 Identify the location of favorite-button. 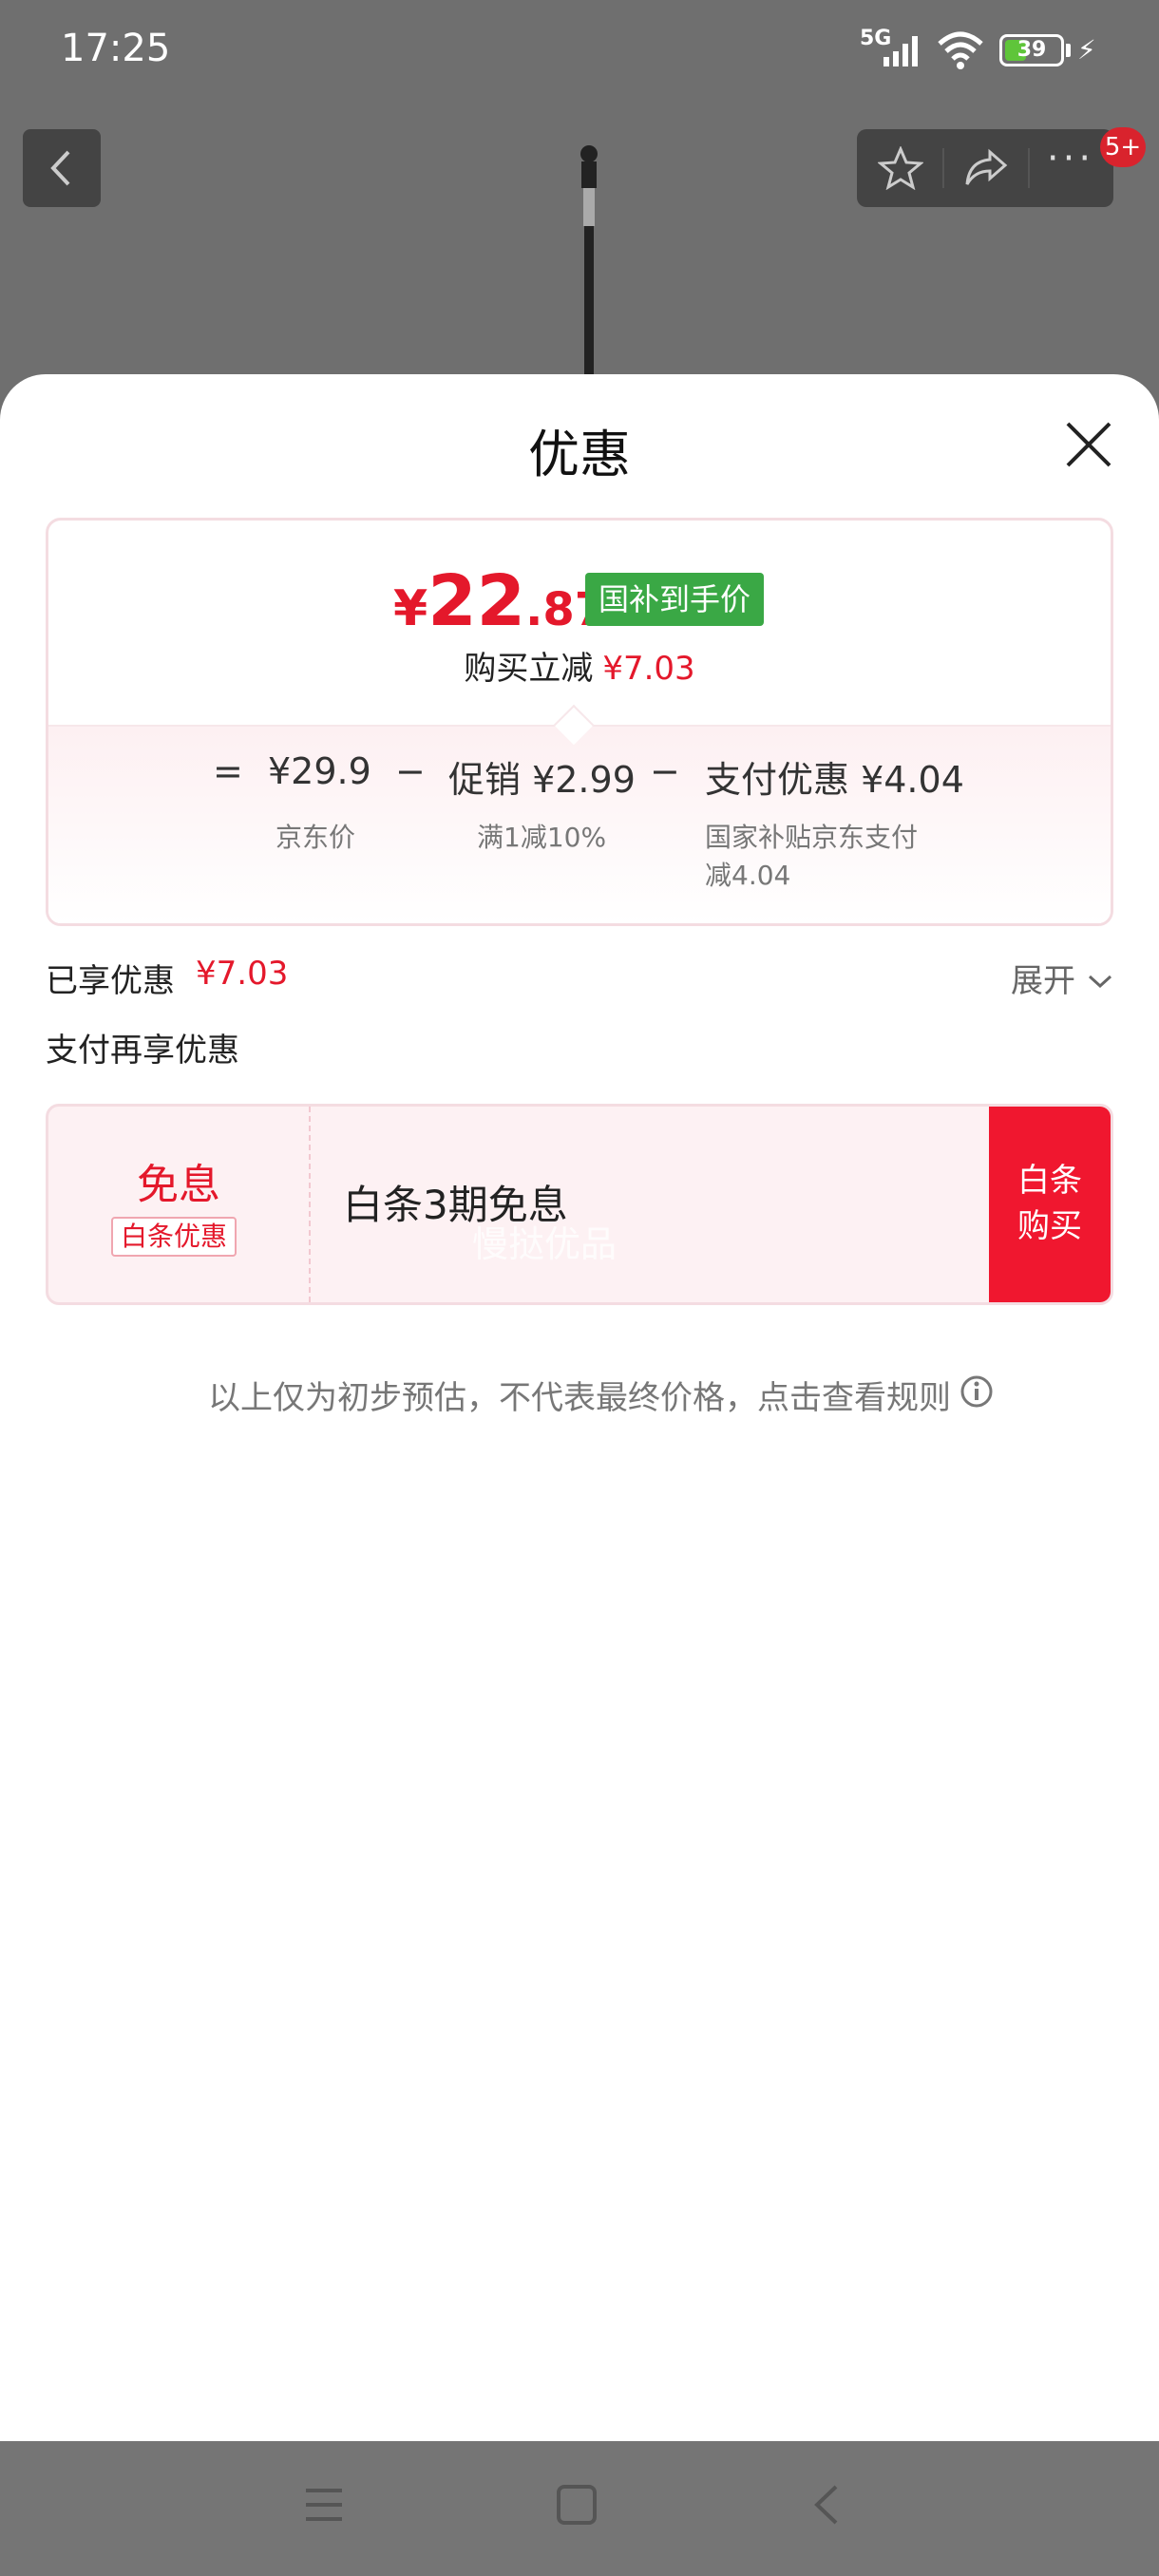
(899, 168).